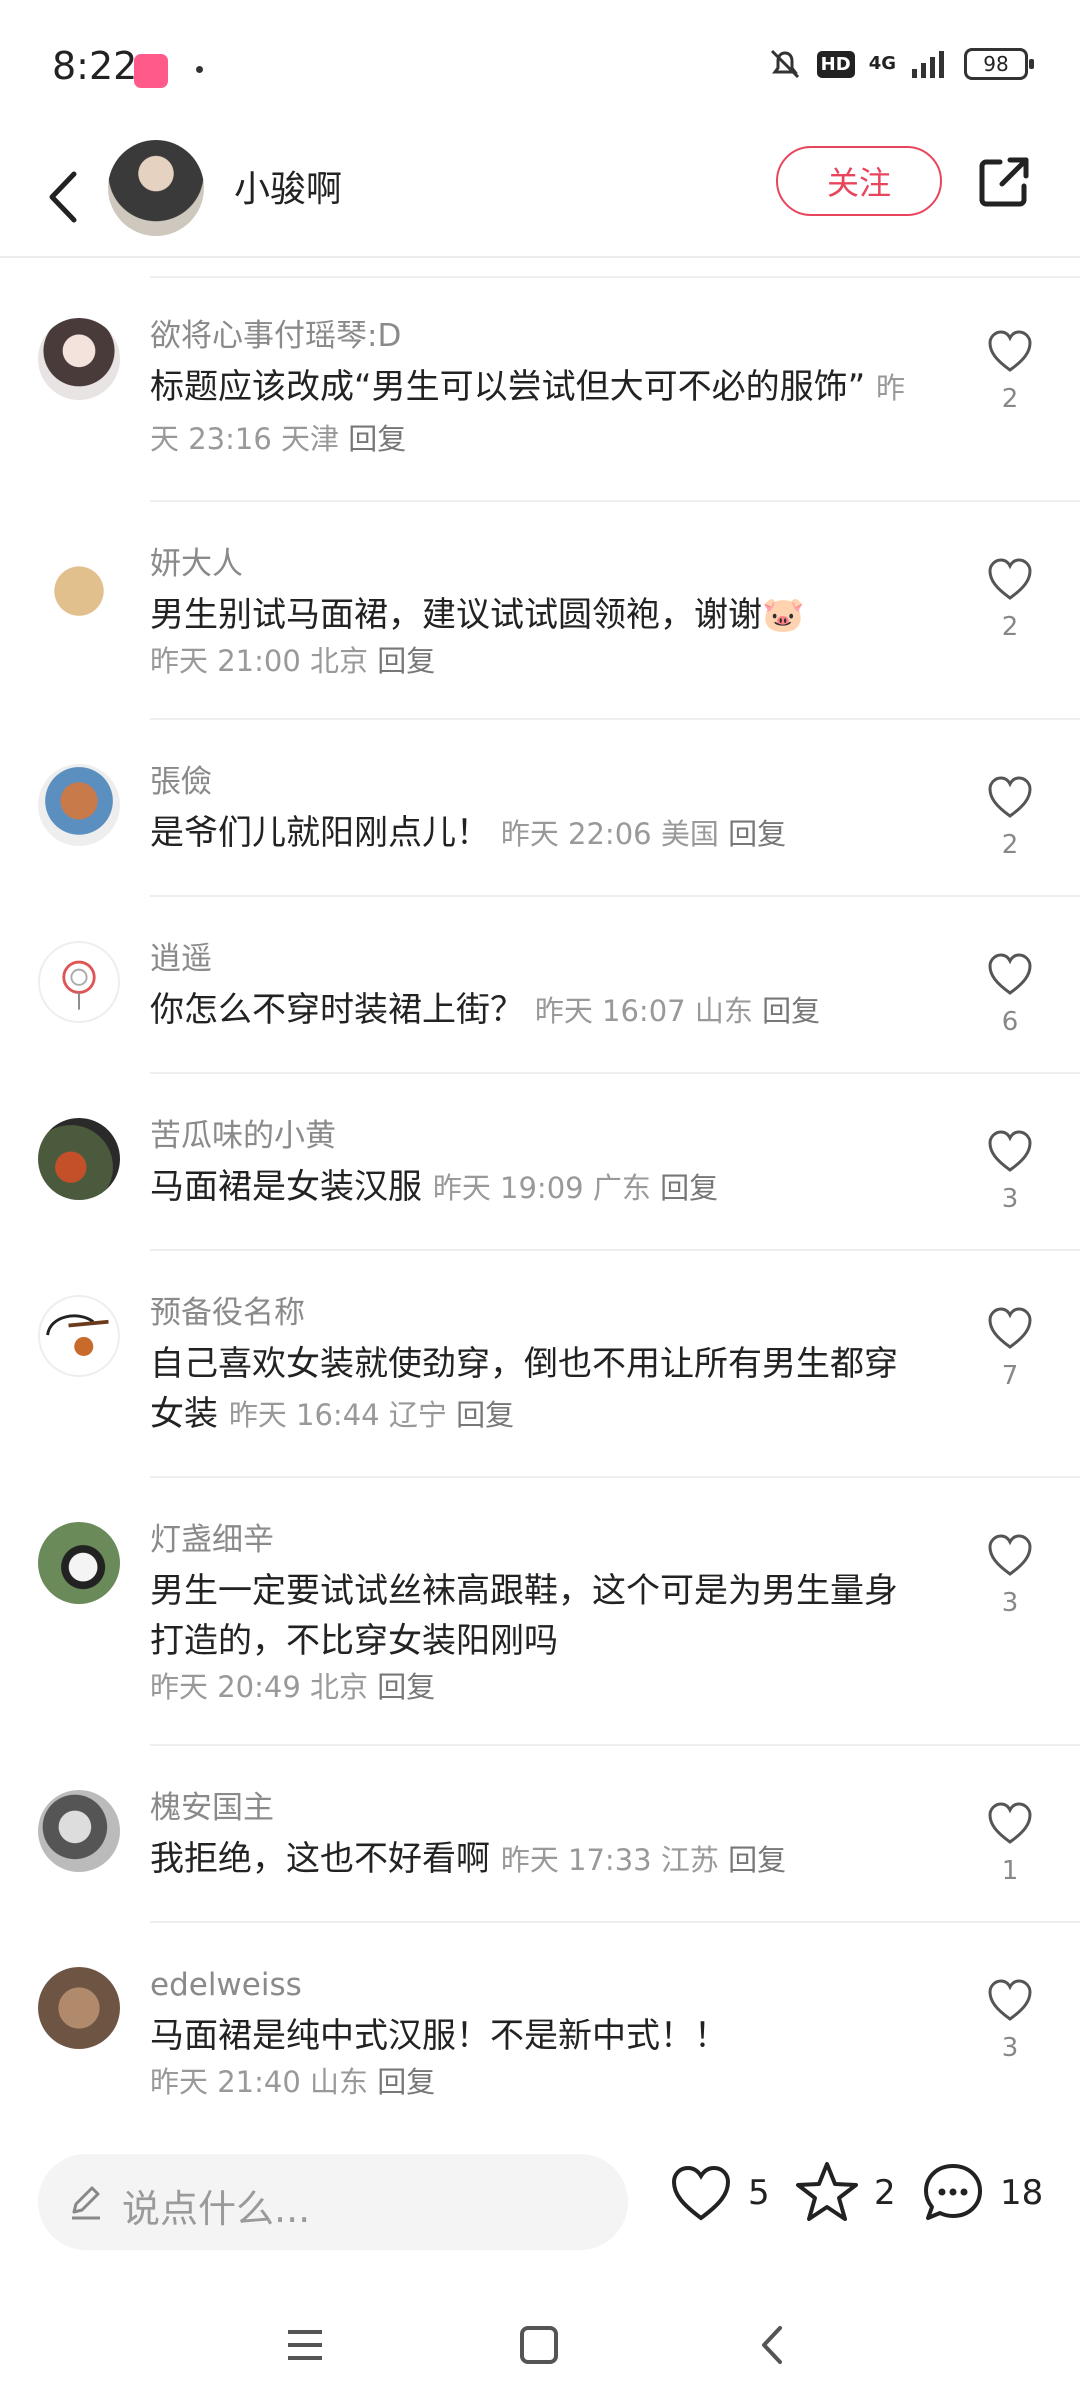  What do you see at coordinates (559, 1160) in the screenshot?
I see `comment-item: 苦瓜味的小黄 马面裙是女装汉服 昨天 19:09 广东 回复 3` at bounding box center [559, 1160].